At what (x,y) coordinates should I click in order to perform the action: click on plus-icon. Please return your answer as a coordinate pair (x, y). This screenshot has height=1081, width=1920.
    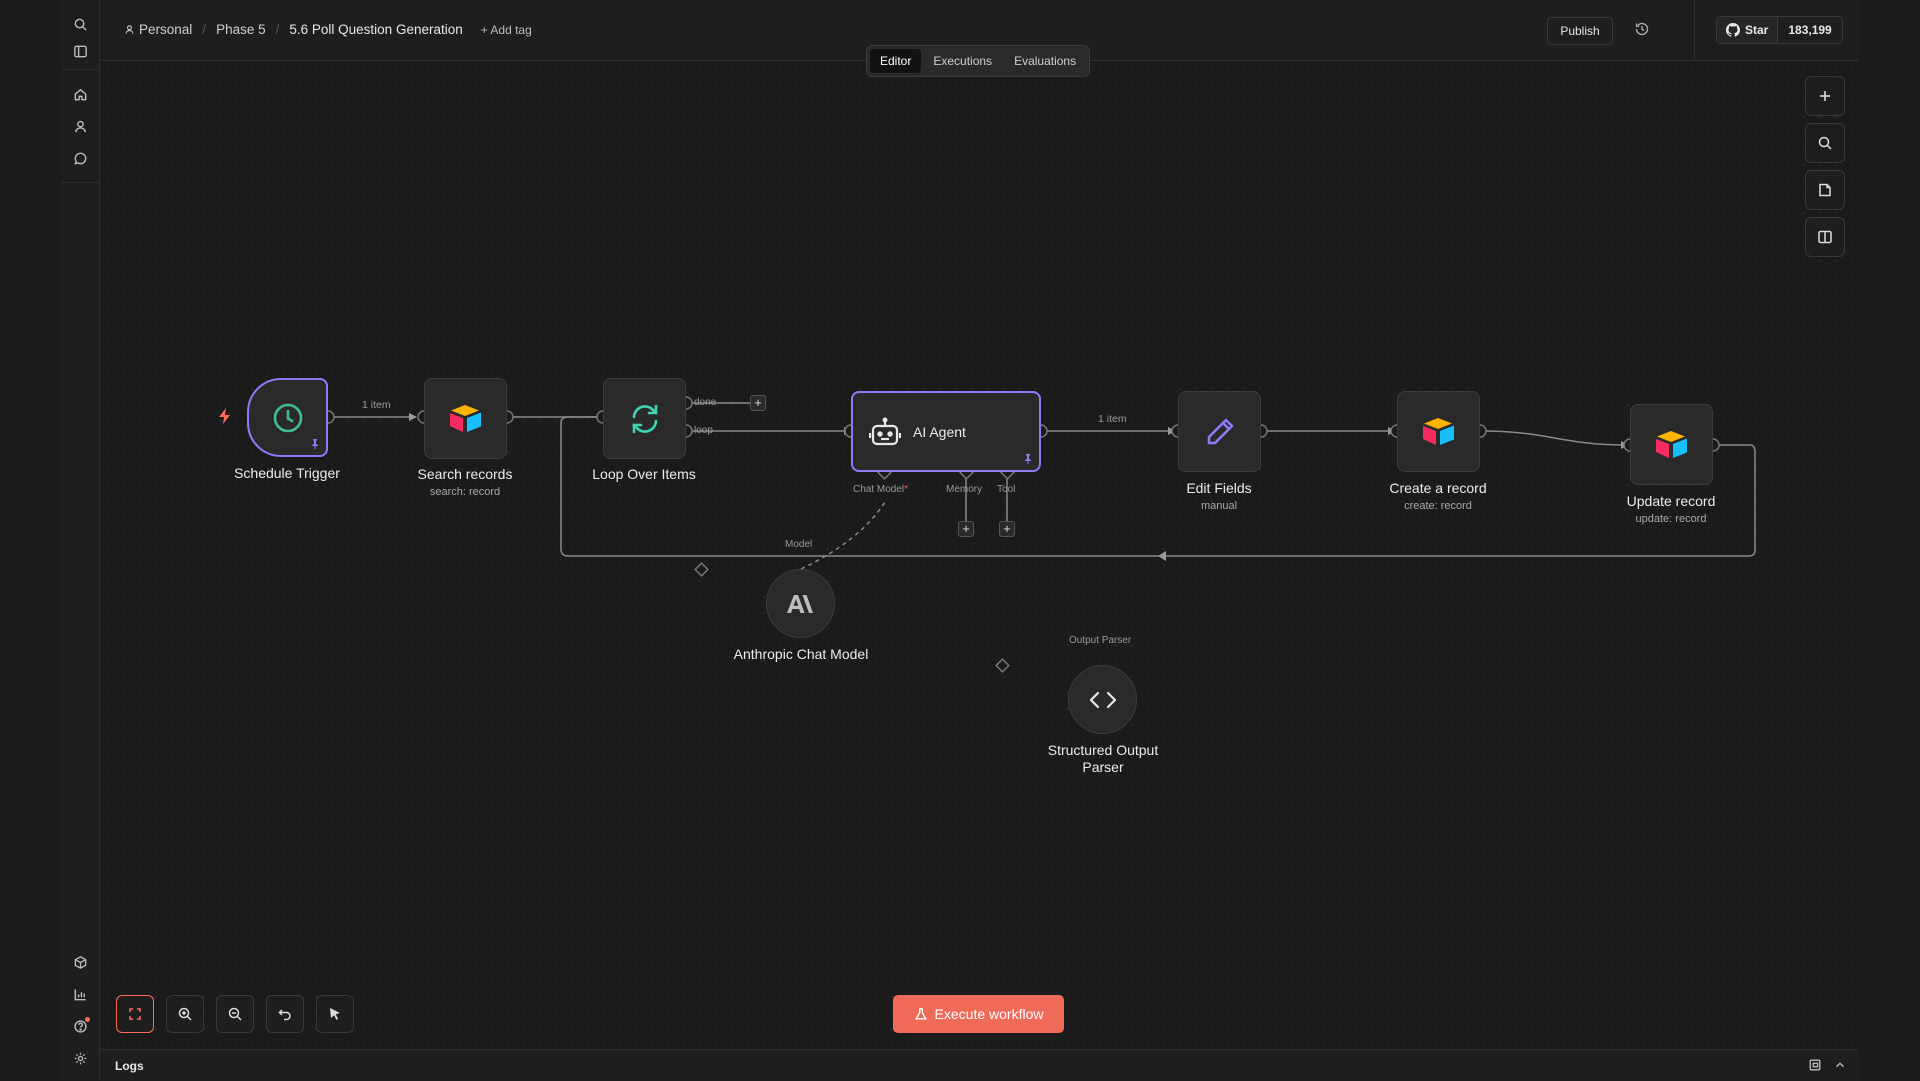
    Looking at the image, I should click on (1825, 96).